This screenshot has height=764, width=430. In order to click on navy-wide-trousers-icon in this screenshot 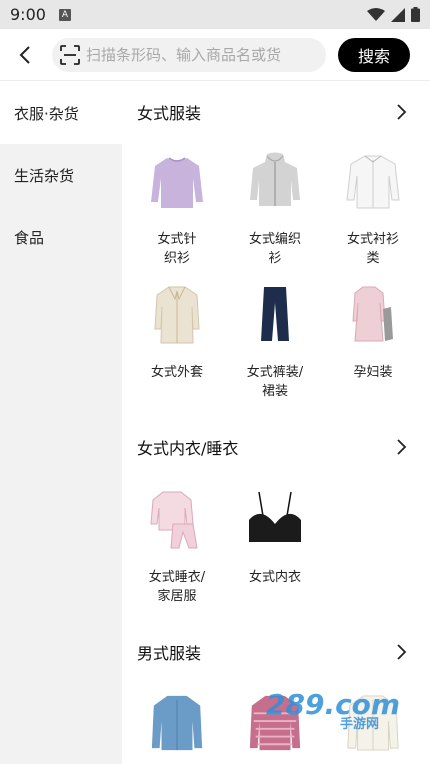, I will do `click(275, 314)`.